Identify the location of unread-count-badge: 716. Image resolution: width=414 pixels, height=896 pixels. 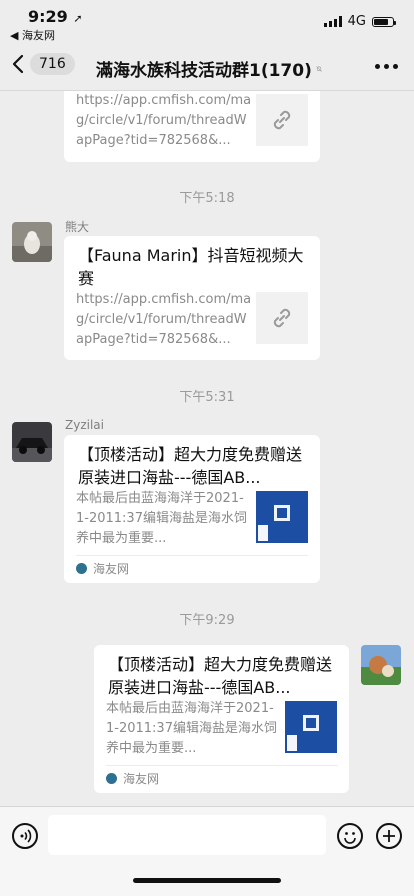
(52, 64).